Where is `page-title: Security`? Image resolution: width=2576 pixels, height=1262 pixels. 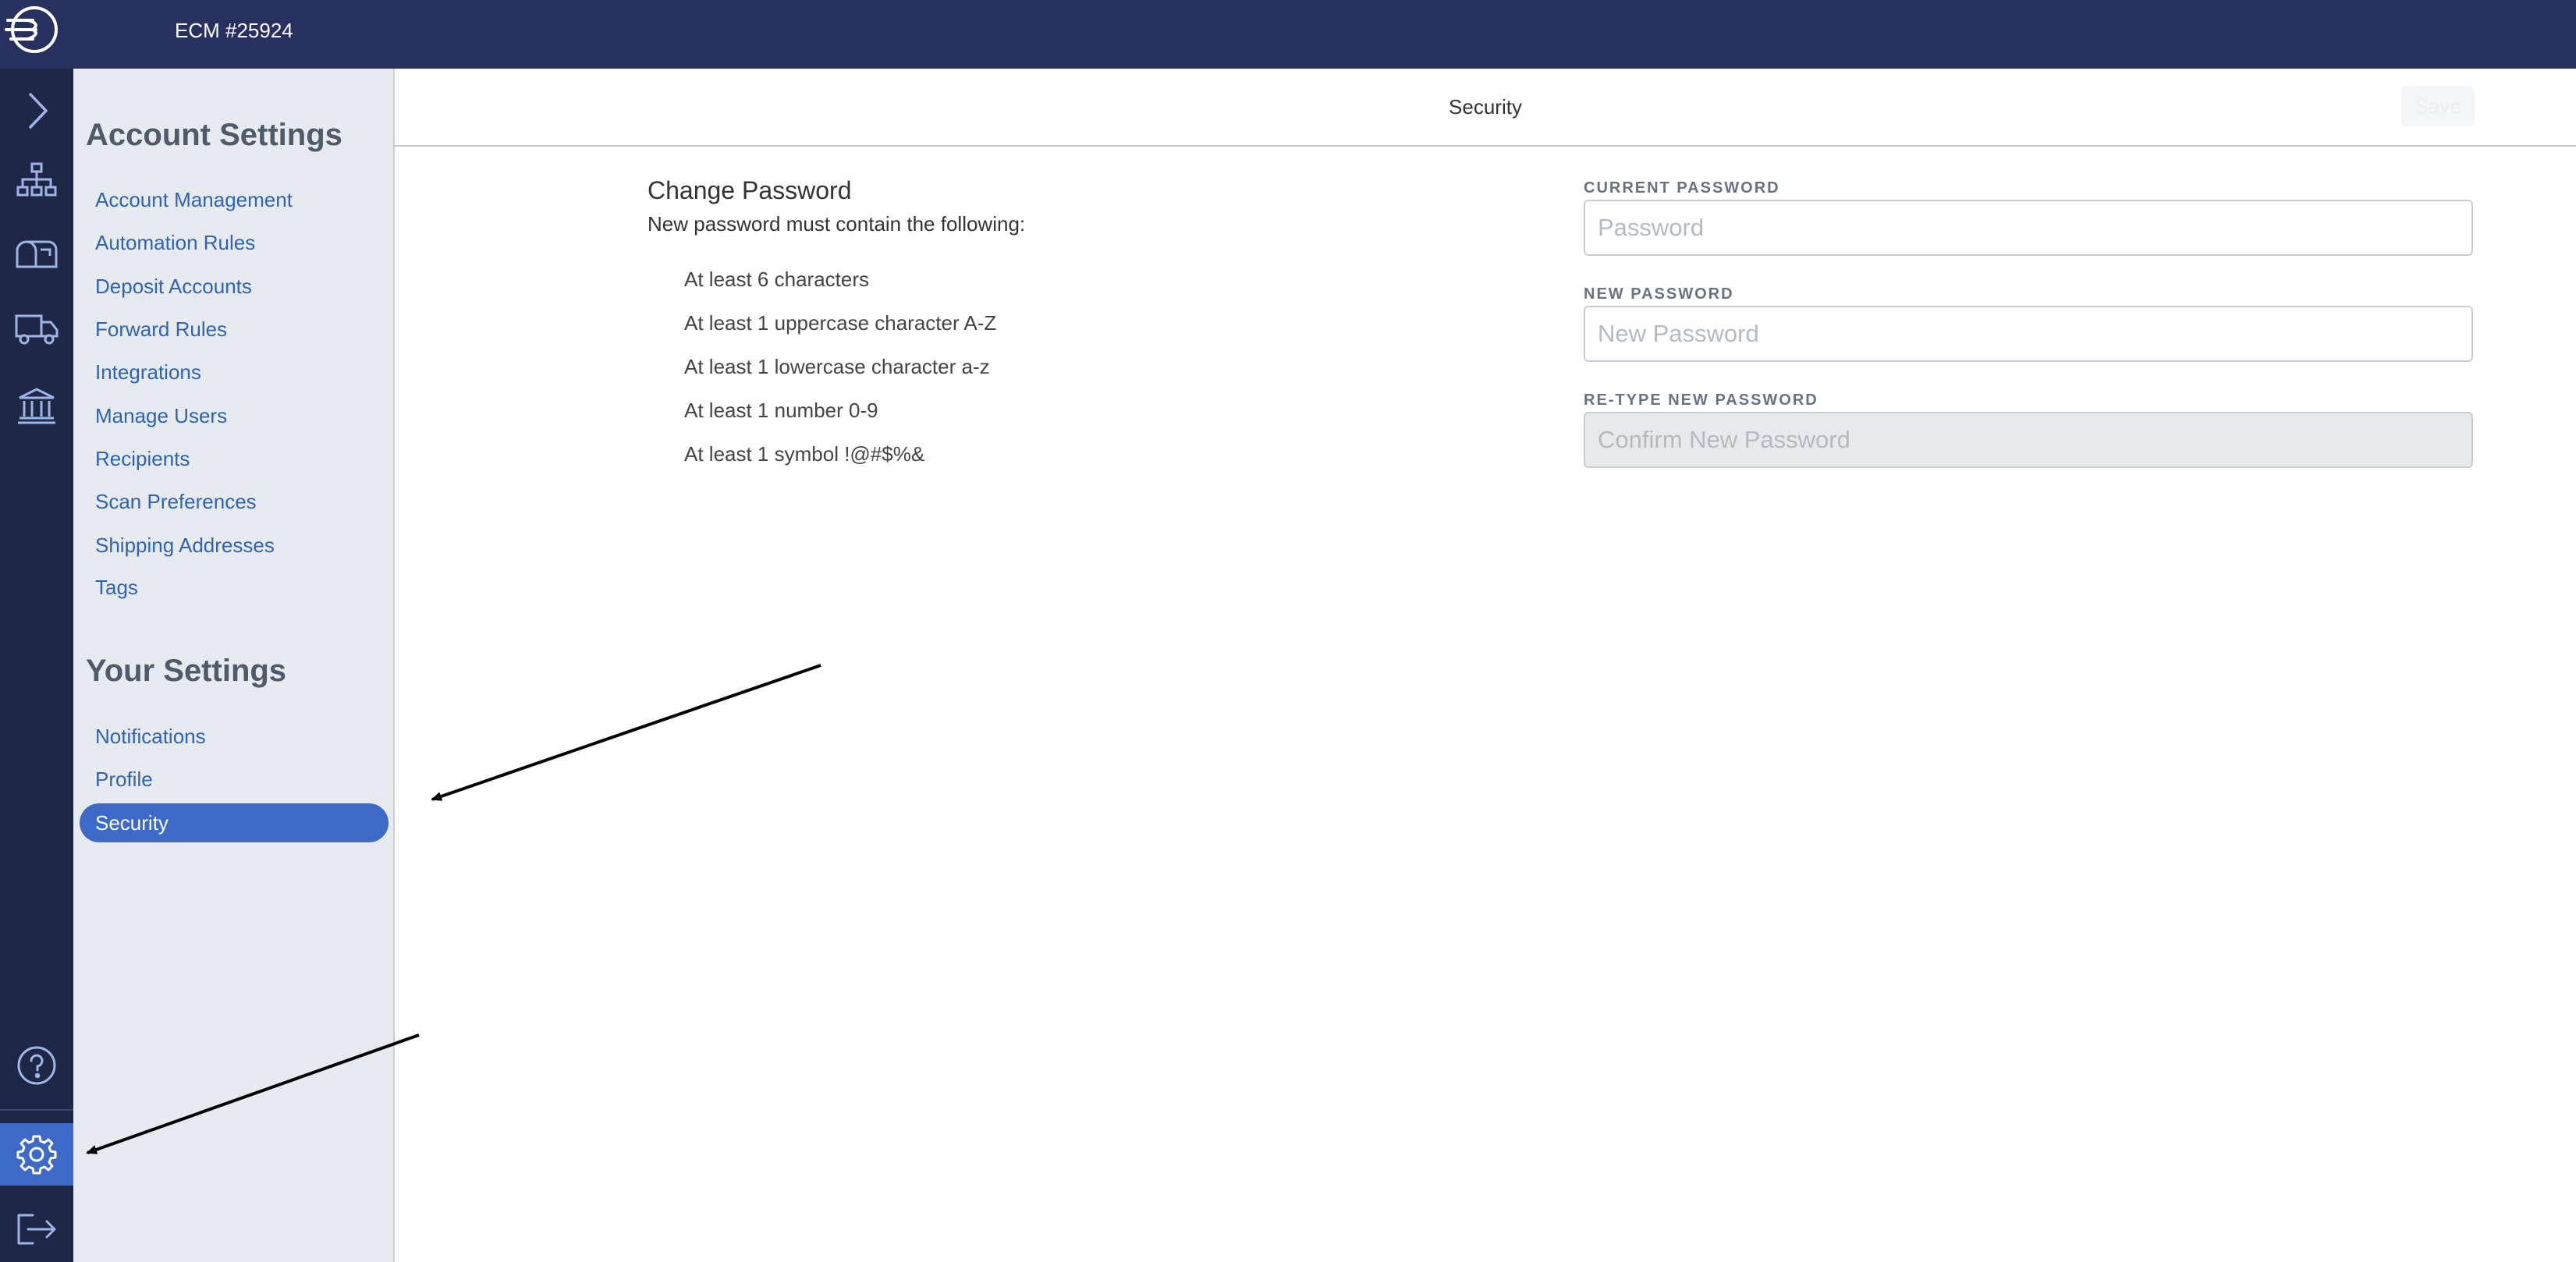
page-title: Security is located at coordinates (1485, 107).